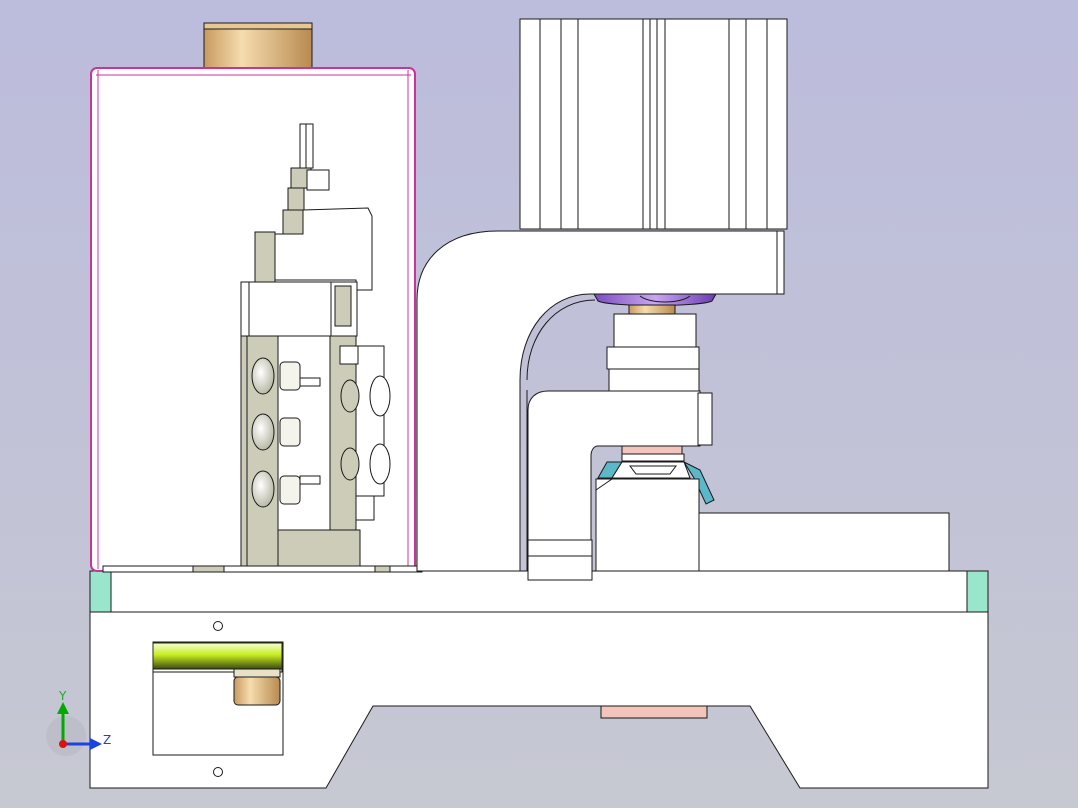 This screenshot has height=808, width=1078. What do you see at coordinates (258, 45) in the screenshot?
I see `top-cylinder` at bounding box center [258, 45].